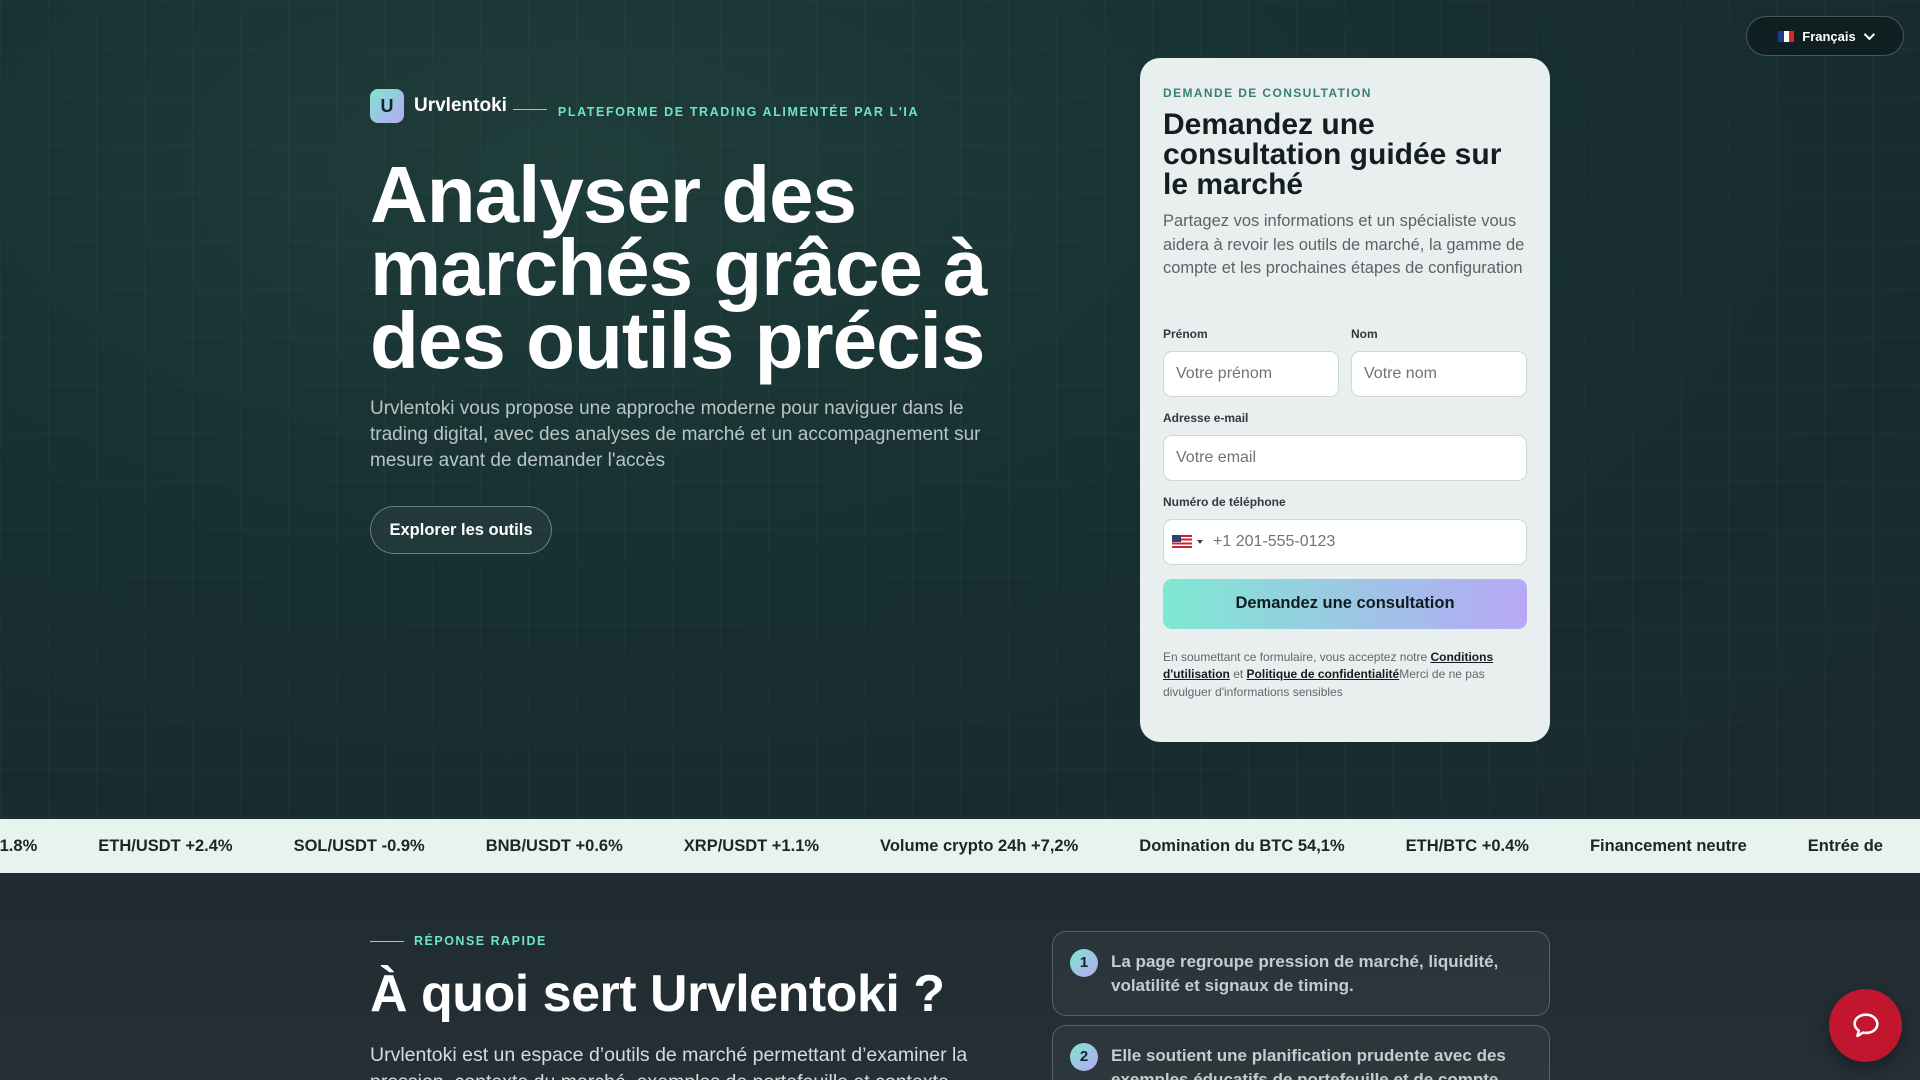  What do you see at coordinates (480, 941) in the screenshot?
I see `quick-eyebrow-text: RÉPONSE RAPIDE` at bounding box center [480, 941].